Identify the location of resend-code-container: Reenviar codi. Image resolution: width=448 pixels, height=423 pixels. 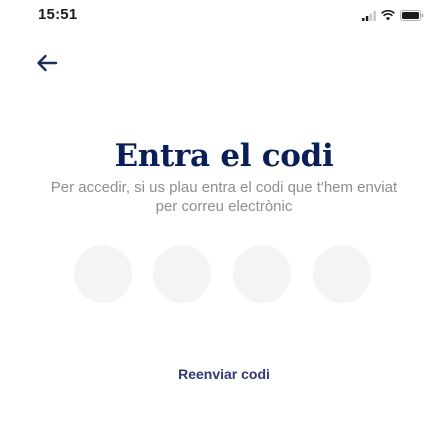
(224, 374).